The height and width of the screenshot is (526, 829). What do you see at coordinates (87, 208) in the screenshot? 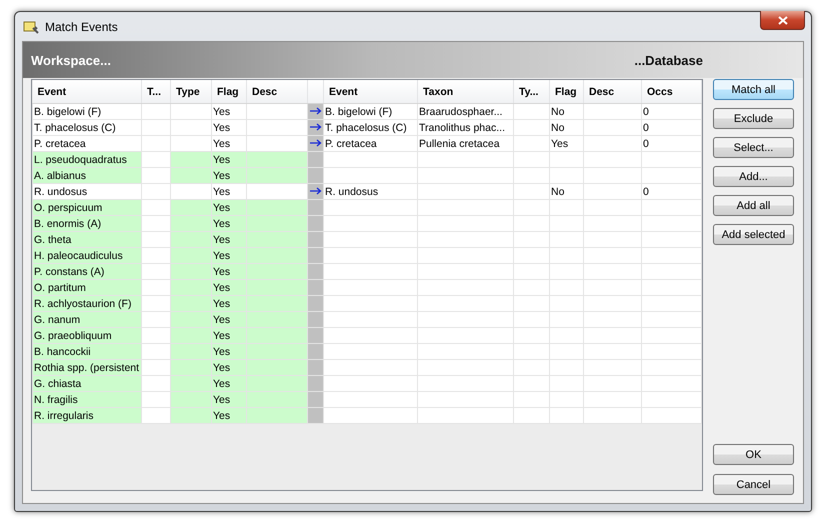
I see `table-cell: O. perspicuum` at bounding box center [87, 208].